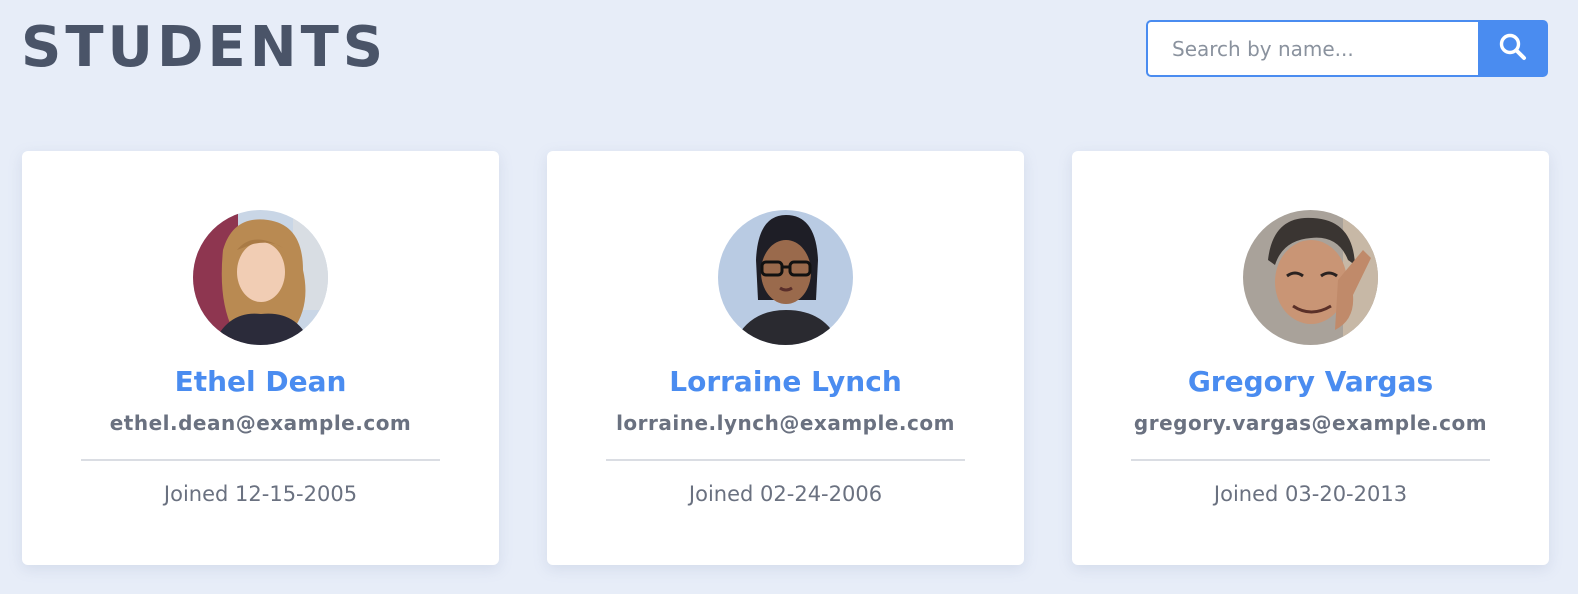 This screenshot has height=594, width=1578. I want to click on page-title: STUDENTS, so click(204, 47).